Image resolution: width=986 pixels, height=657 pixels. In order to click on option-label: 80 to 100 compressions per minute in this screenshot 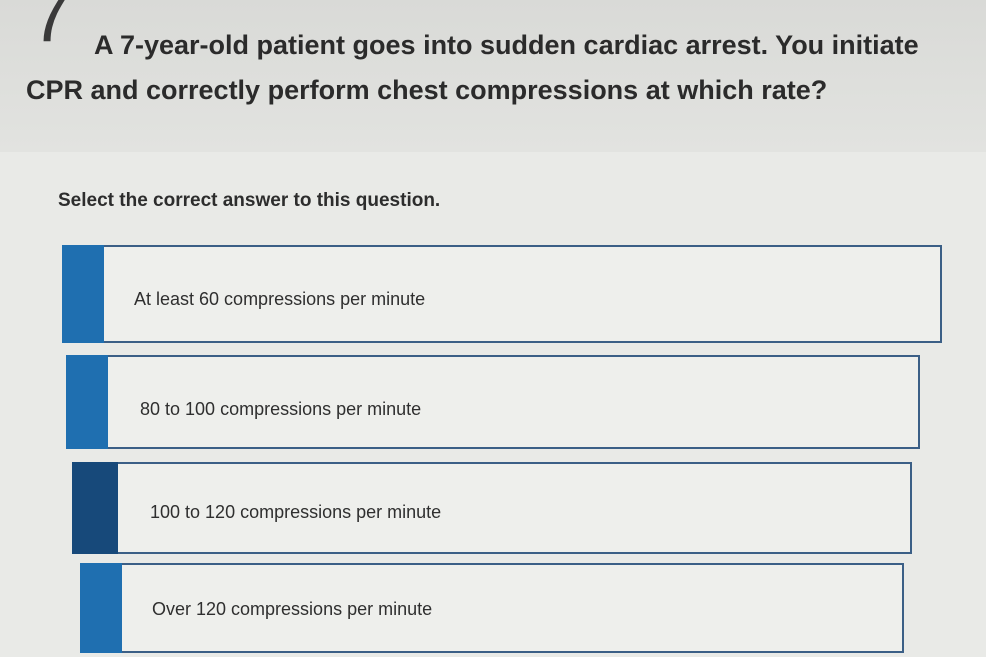, I will do `click(281, 409)`.